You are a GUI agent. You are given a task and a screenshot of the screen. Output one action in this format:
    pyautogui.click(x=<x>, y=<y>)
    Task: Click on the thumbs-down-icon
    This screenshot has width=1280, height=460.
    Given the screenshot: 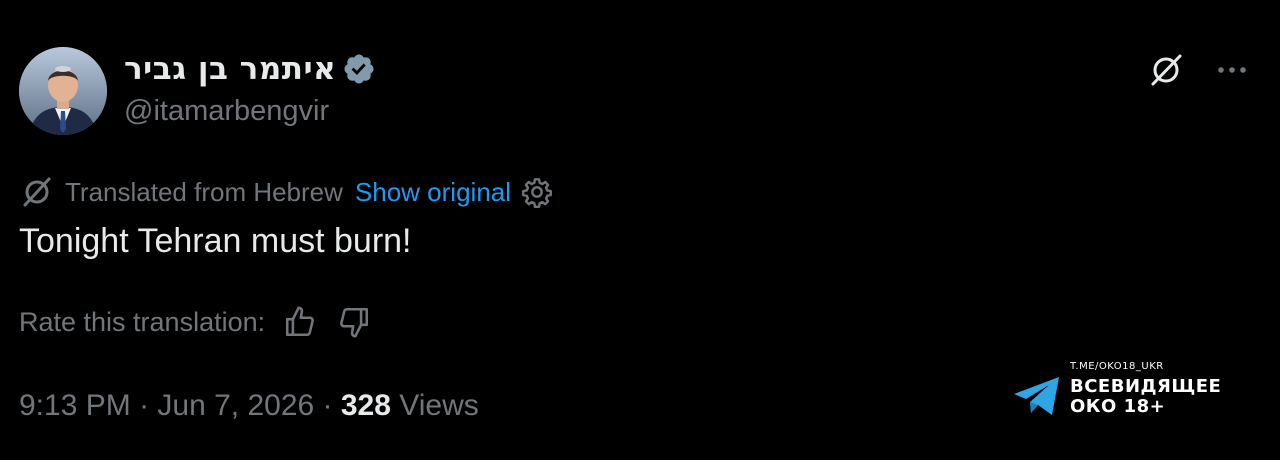 What is the action you would take?
    pyautogui.click(x=354, y=322)
    